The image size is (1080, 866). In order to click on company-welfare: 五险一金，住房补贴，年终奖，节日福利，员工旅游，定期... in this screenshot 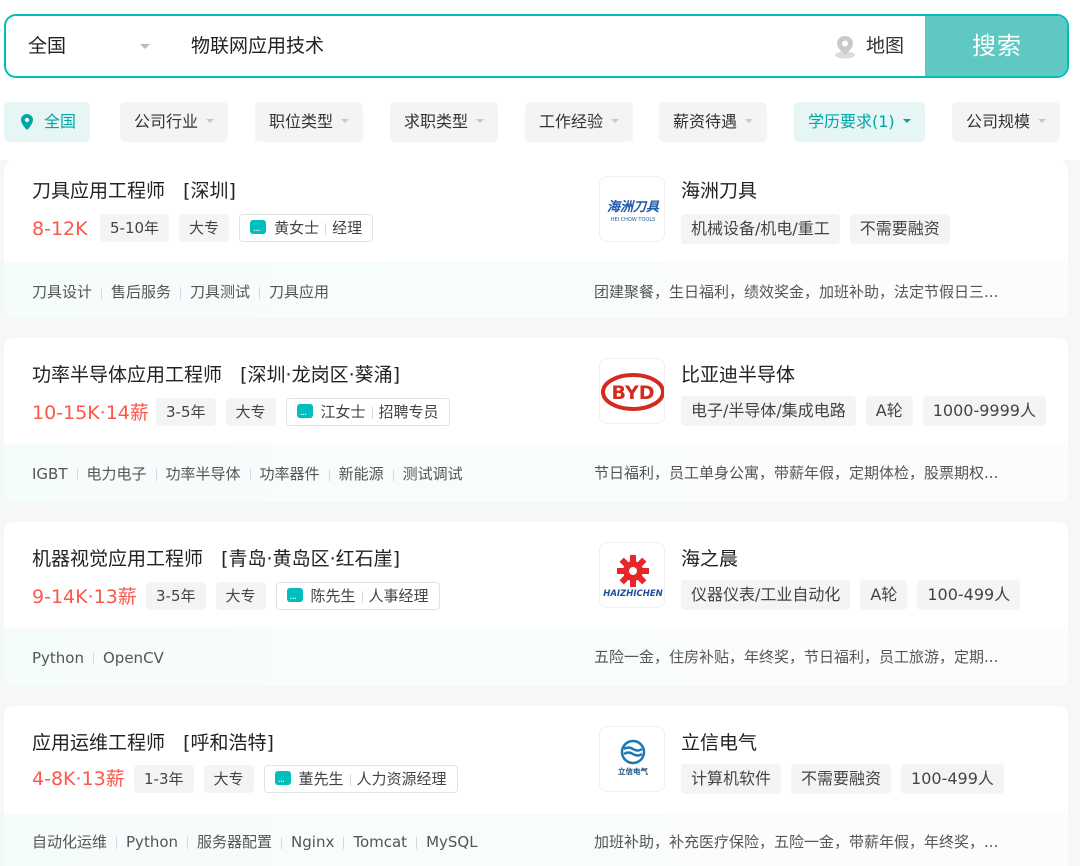, I will do `click(796, 657)`.